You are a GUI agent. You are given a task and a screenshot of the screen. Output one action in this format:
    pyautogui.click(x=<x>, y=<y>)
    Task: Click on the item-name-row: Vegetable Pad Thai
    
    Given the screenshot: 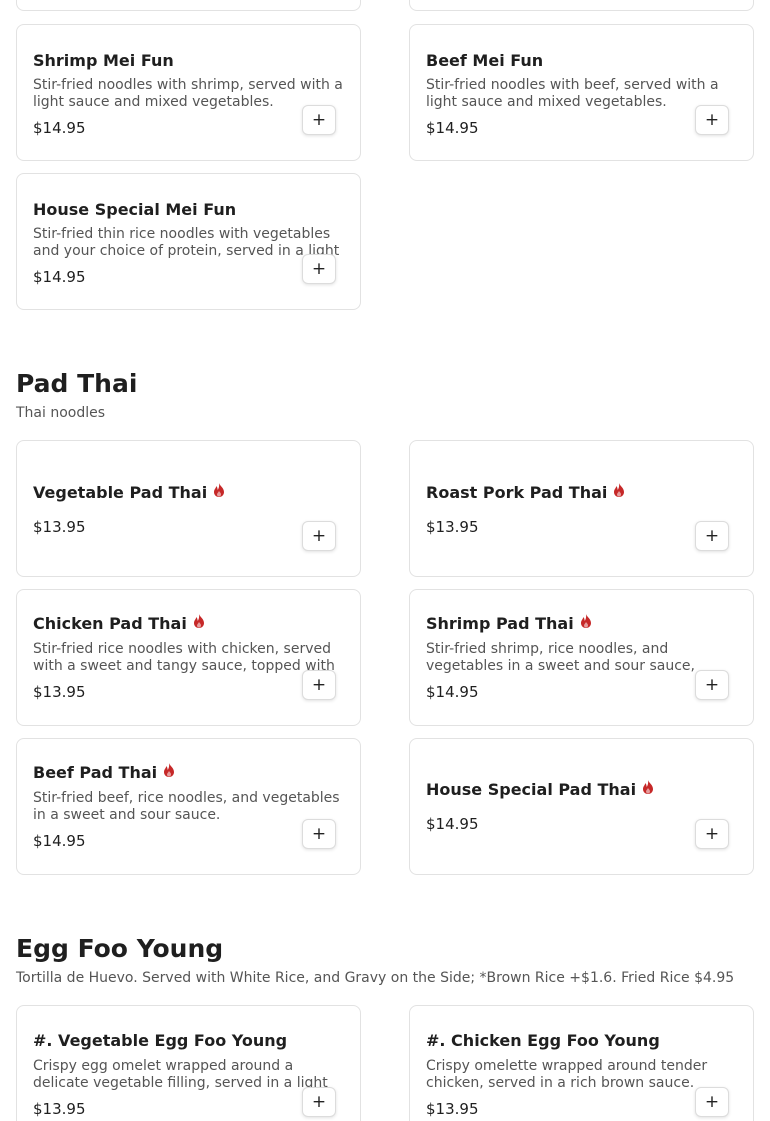 What is the action you would take?
    pyautogui.click(x=129, y=492)
    